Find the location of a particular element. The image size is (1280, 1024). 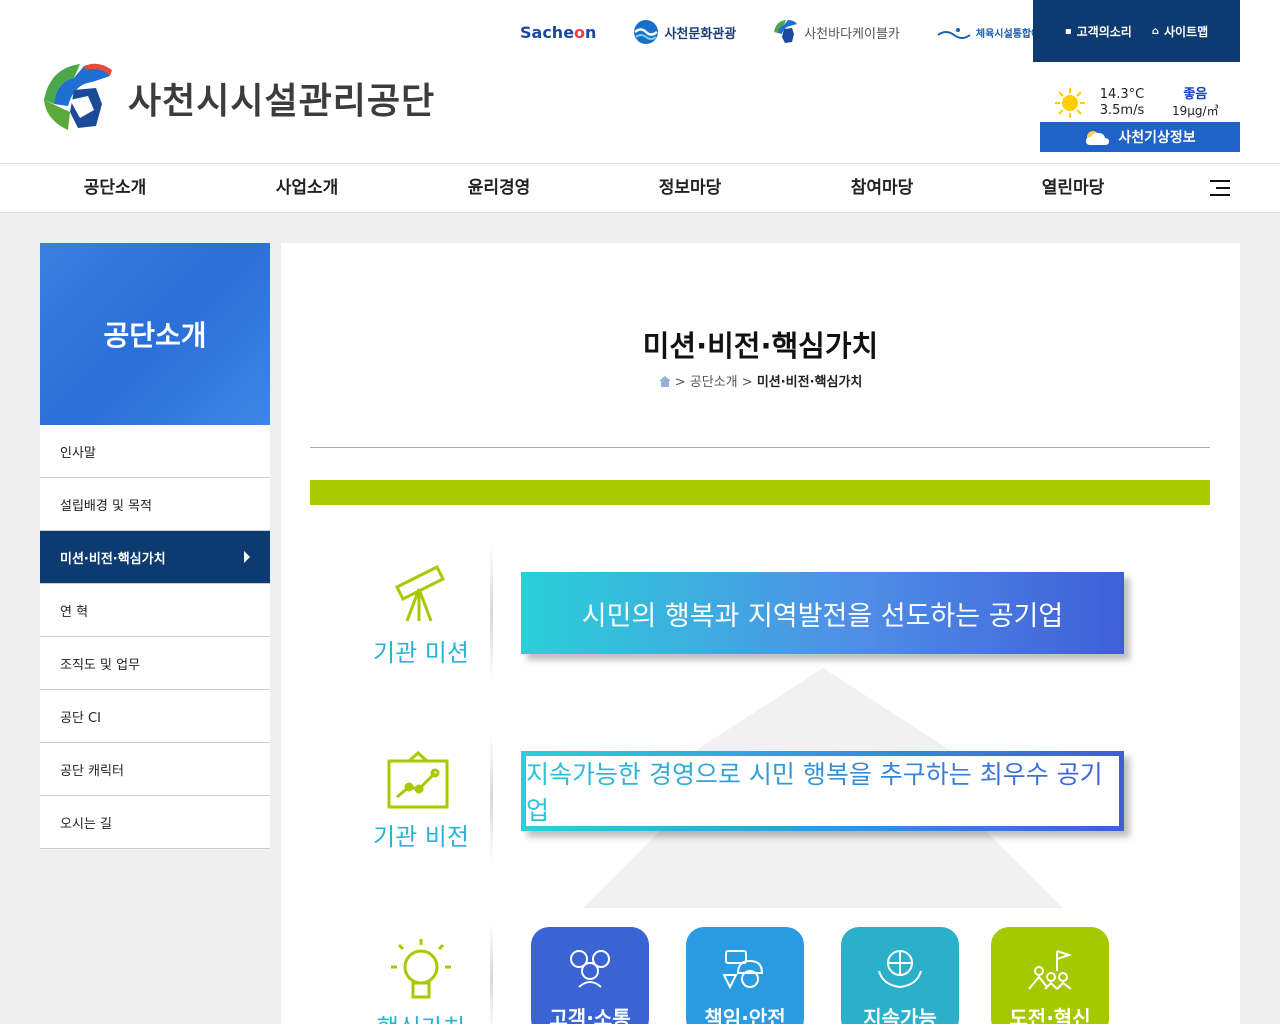

vision-statement: 지속가능한 경영으로 시민 행복을 추구하는 최우수 공기업 is located at coordinates (822, 791).